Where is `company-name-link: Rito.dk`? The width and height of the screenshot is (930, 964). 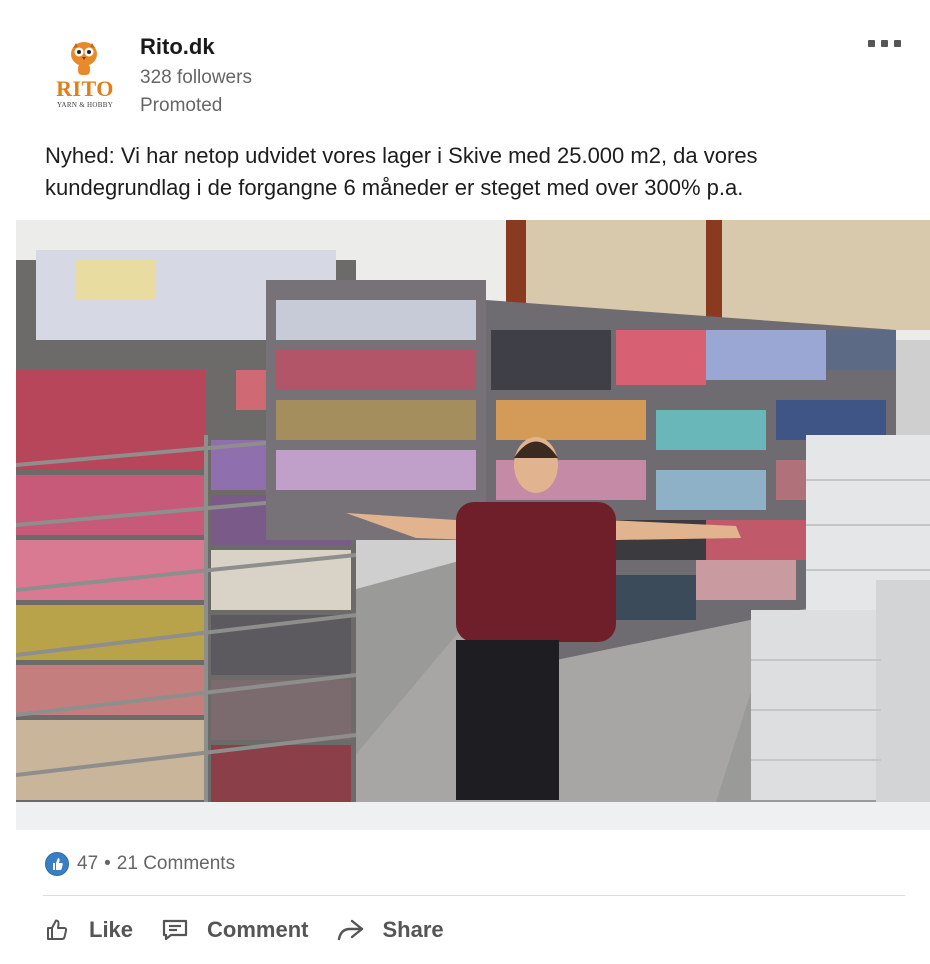 company-name-link: Rito.dk is located at coordinates (177, 47).